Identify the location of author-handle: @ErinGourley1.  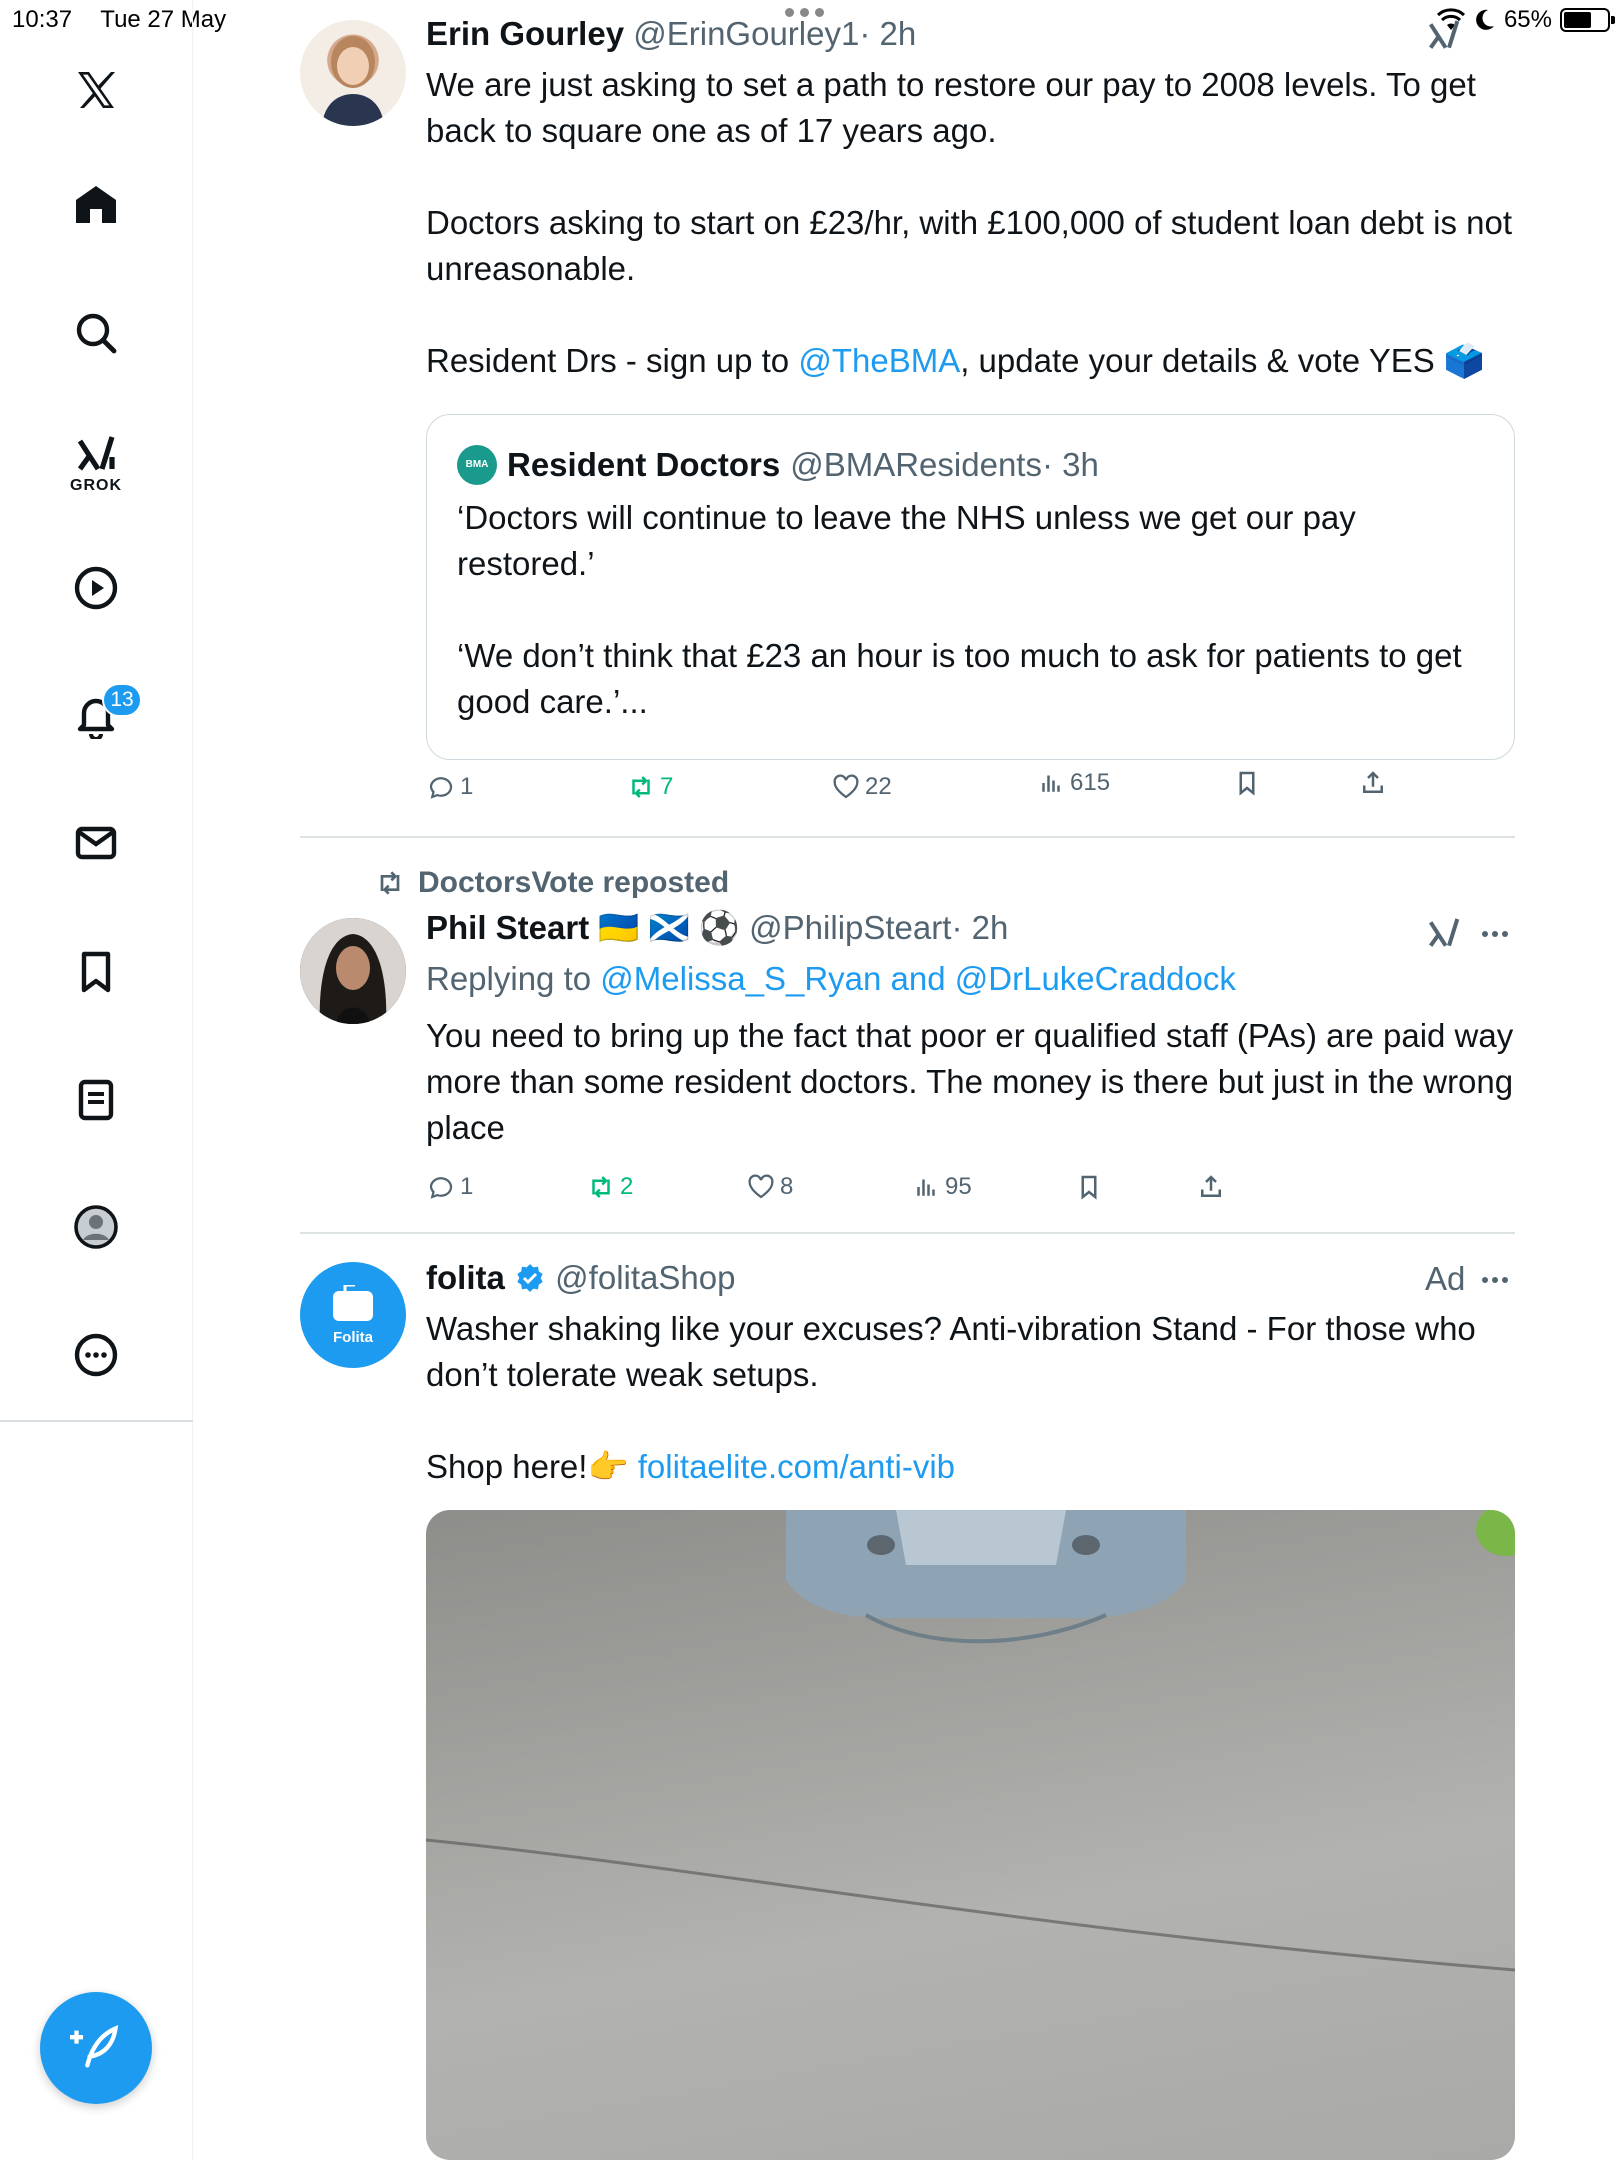
(746, 33).